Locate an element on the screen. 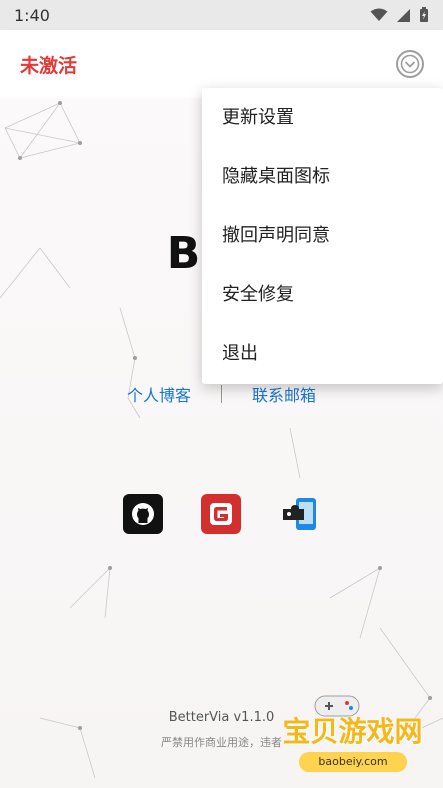  watermark-logo: 宝贝游戏网 baobeiy.com is located at coordinates (352, 735).